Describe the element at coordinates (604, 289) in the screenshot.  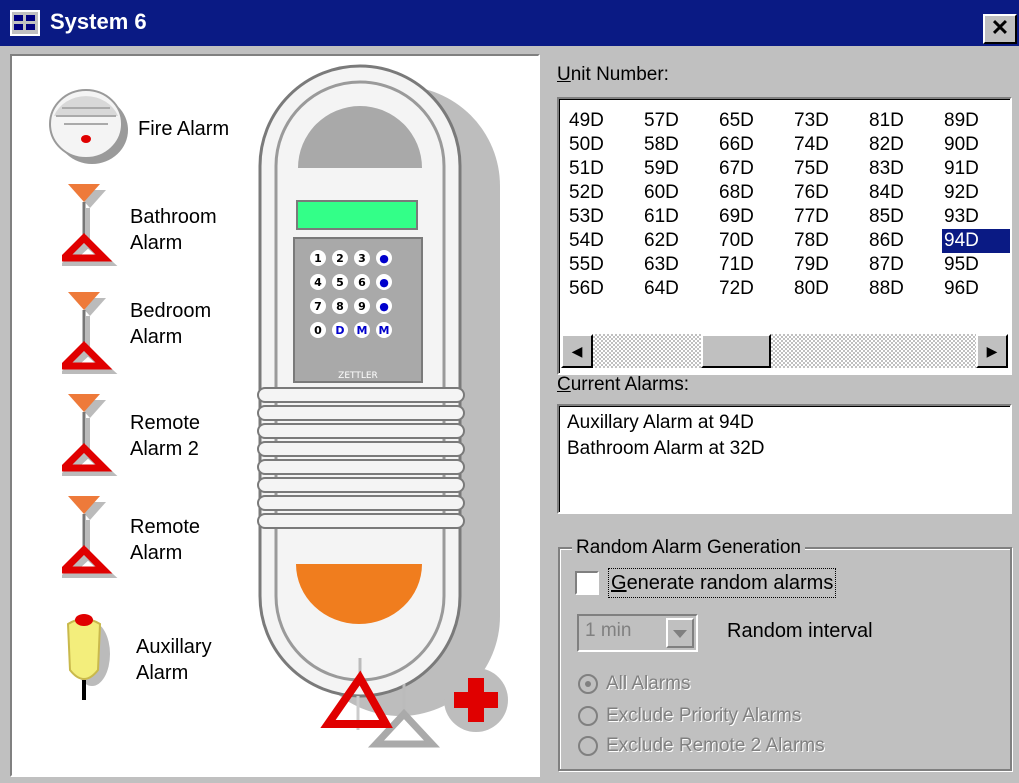
I see `unit-number-item: 56D` at that location.